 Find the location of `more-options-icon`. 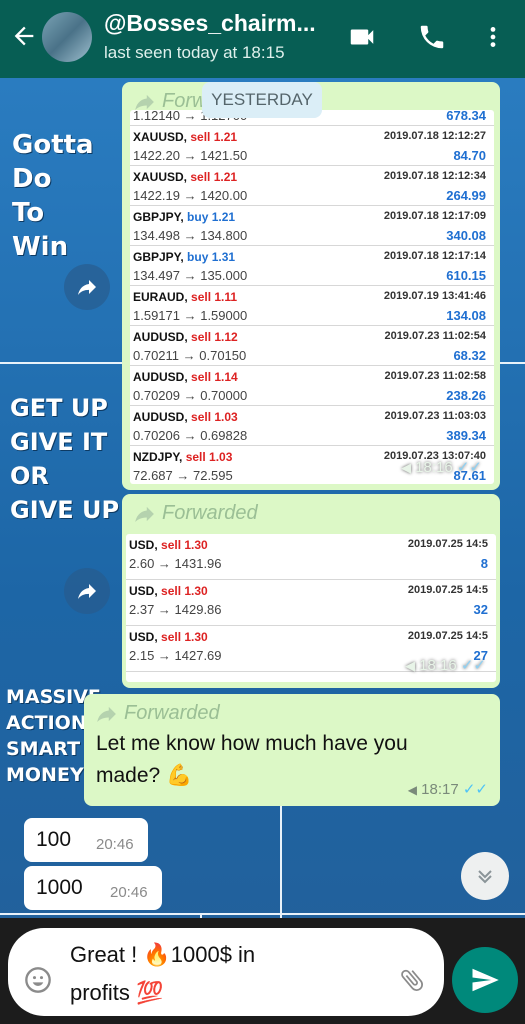

more-options-icon is located at coordinates (493, 39).